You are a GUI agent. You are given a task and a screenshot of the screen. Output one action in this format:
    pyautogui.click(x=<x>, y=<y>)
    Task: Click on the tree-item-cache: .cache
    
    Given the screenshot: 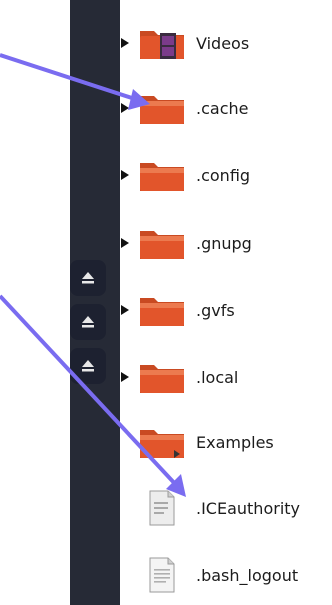 What is the action you would take?
    pyautogui.click(x=184, y=108)
    